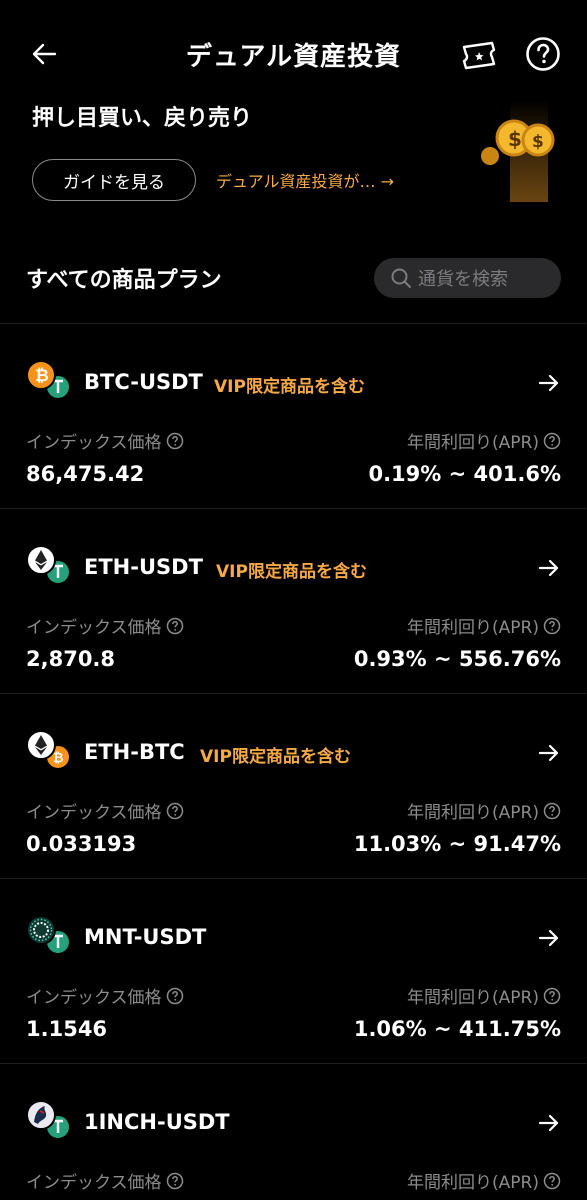  Describe the element at coordinates (124, 280) in the screenshot. I see `all-products-title: すべての商品プラン` at that location.